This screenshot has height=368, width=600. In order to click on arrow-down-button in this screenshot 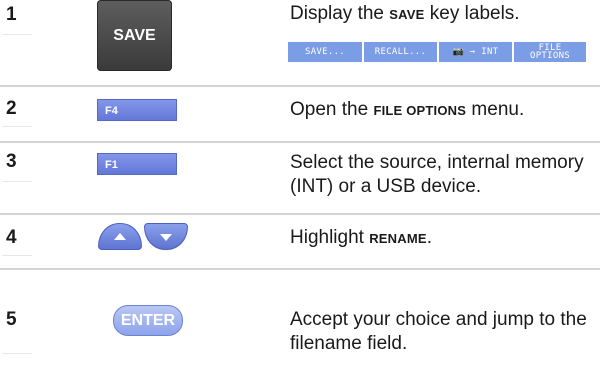, I will do `click(166, 236)`.